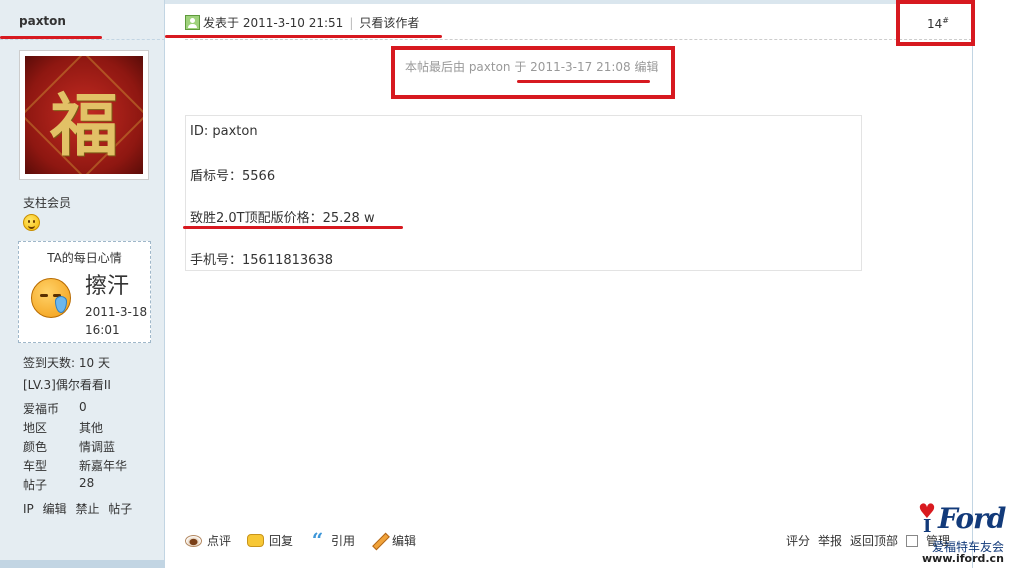  What do you see at coordinates (35, 485) in the screenshot?
I see `stat-key: 帖子` at bounding box center [35, 485].